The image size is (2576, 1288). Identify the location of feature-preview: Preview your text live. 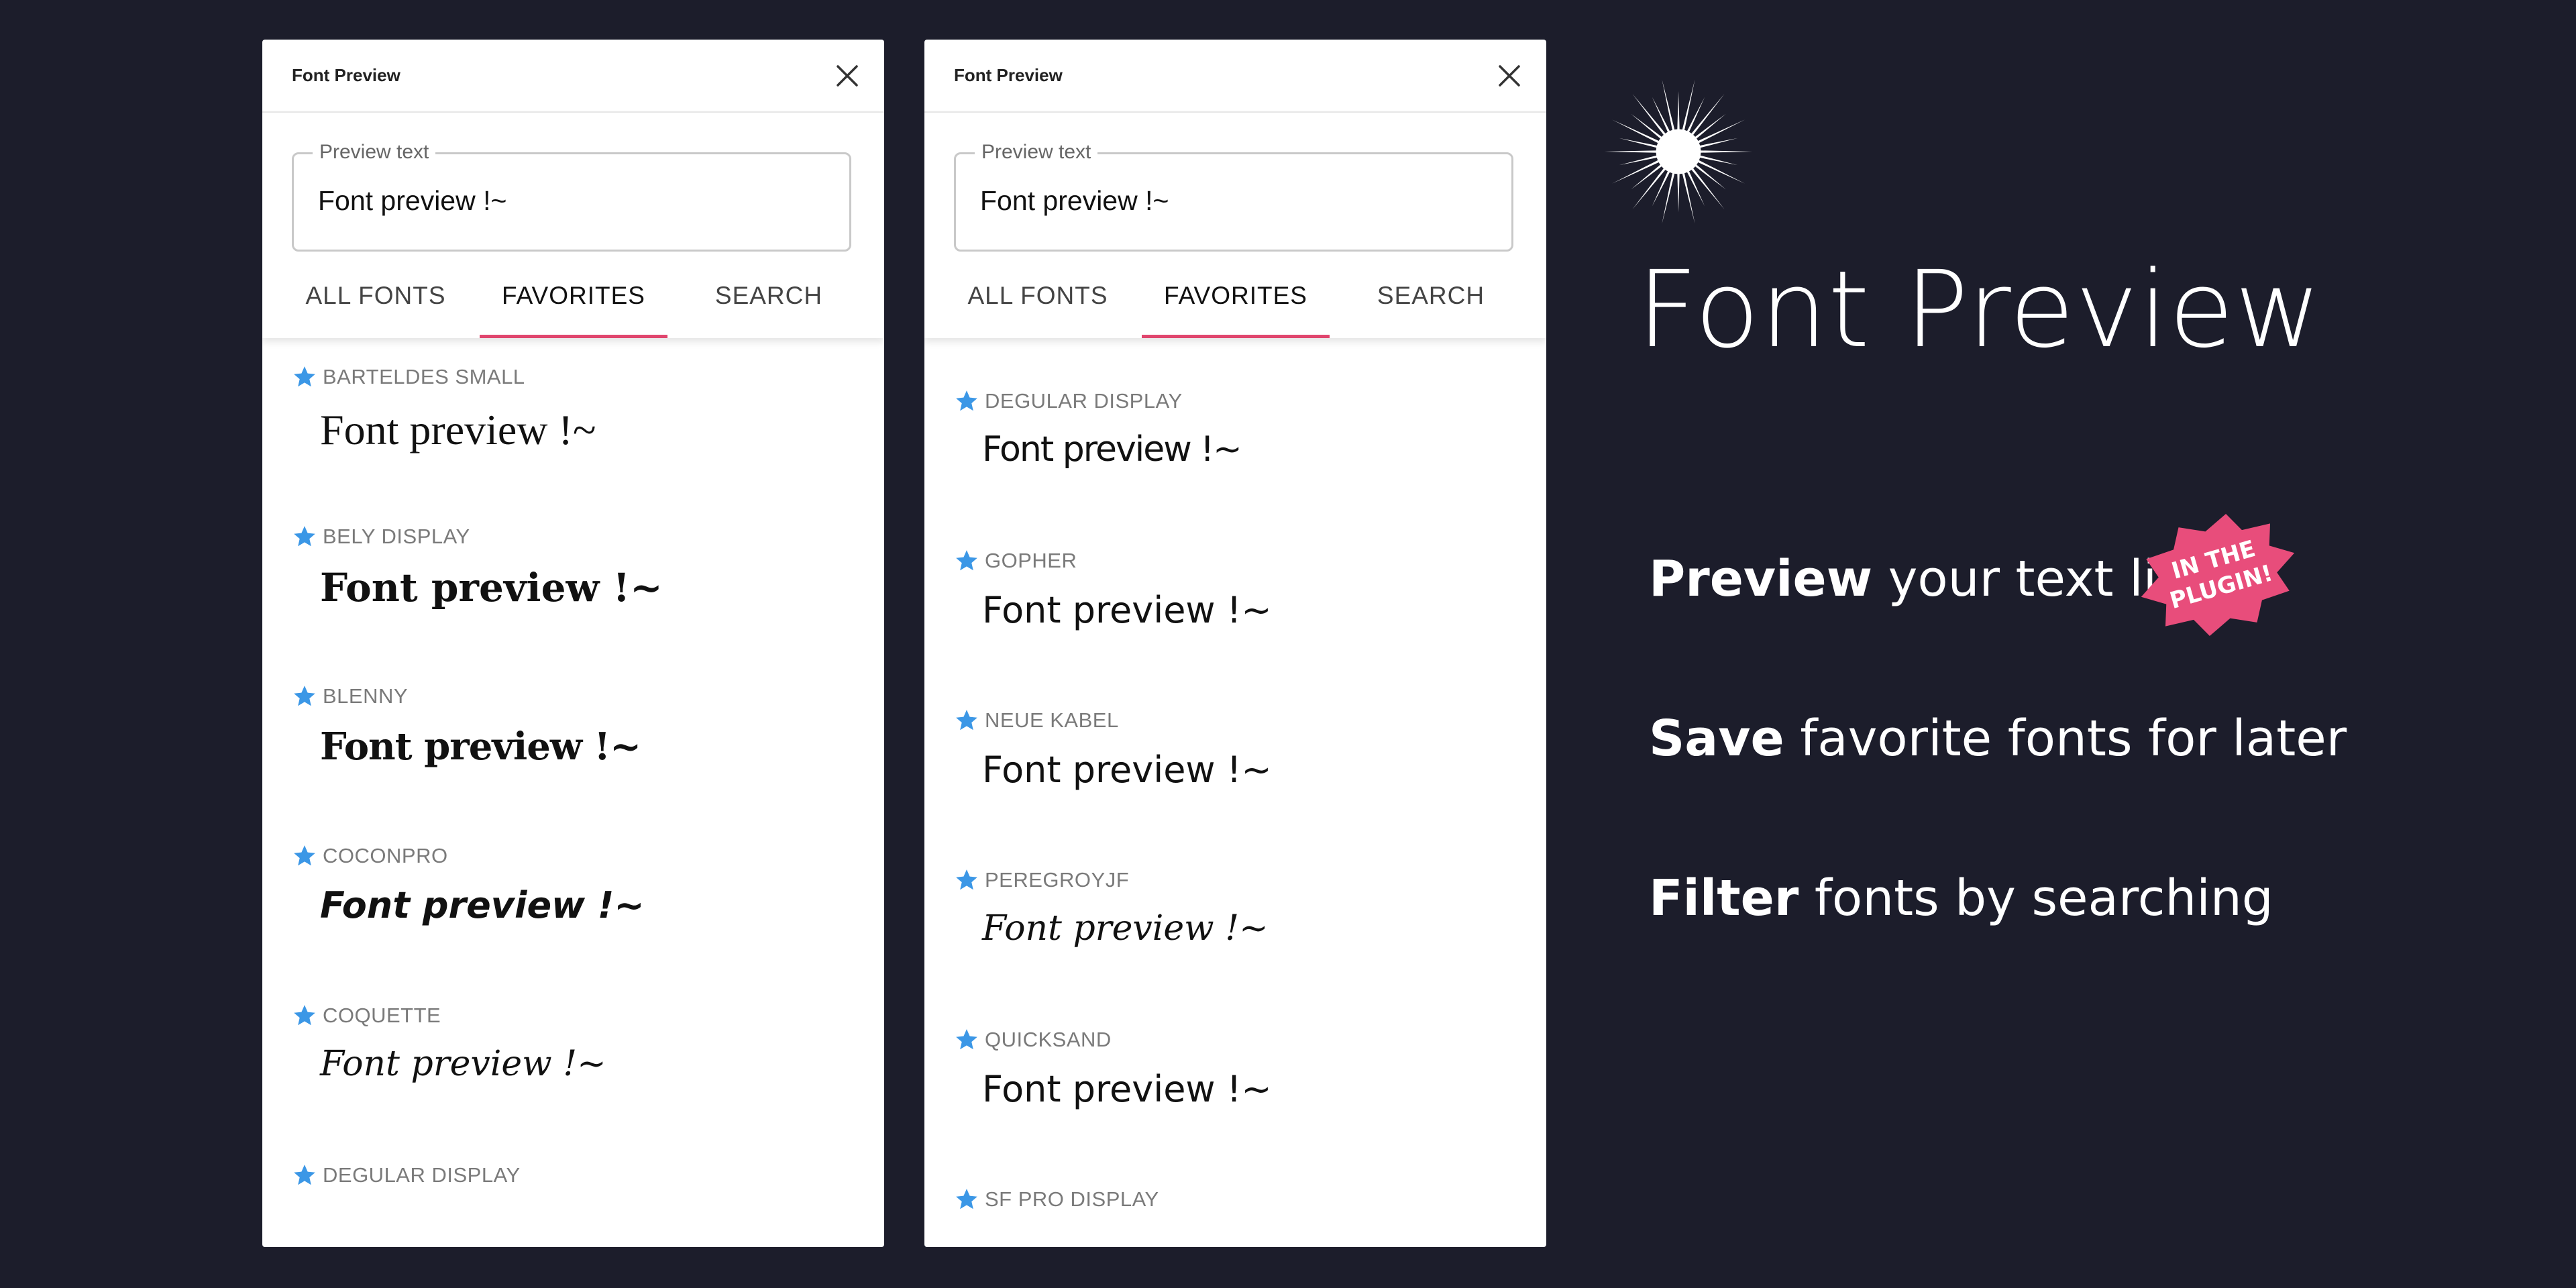
(1933, 579).